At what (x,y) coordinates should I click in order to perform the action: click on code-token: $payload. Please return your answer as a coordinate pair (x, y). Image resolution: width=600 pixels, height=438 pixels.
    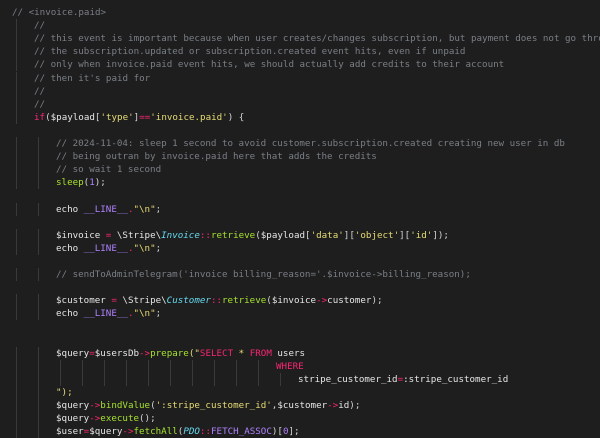
    Looking at the image, I should click on (283, 235).